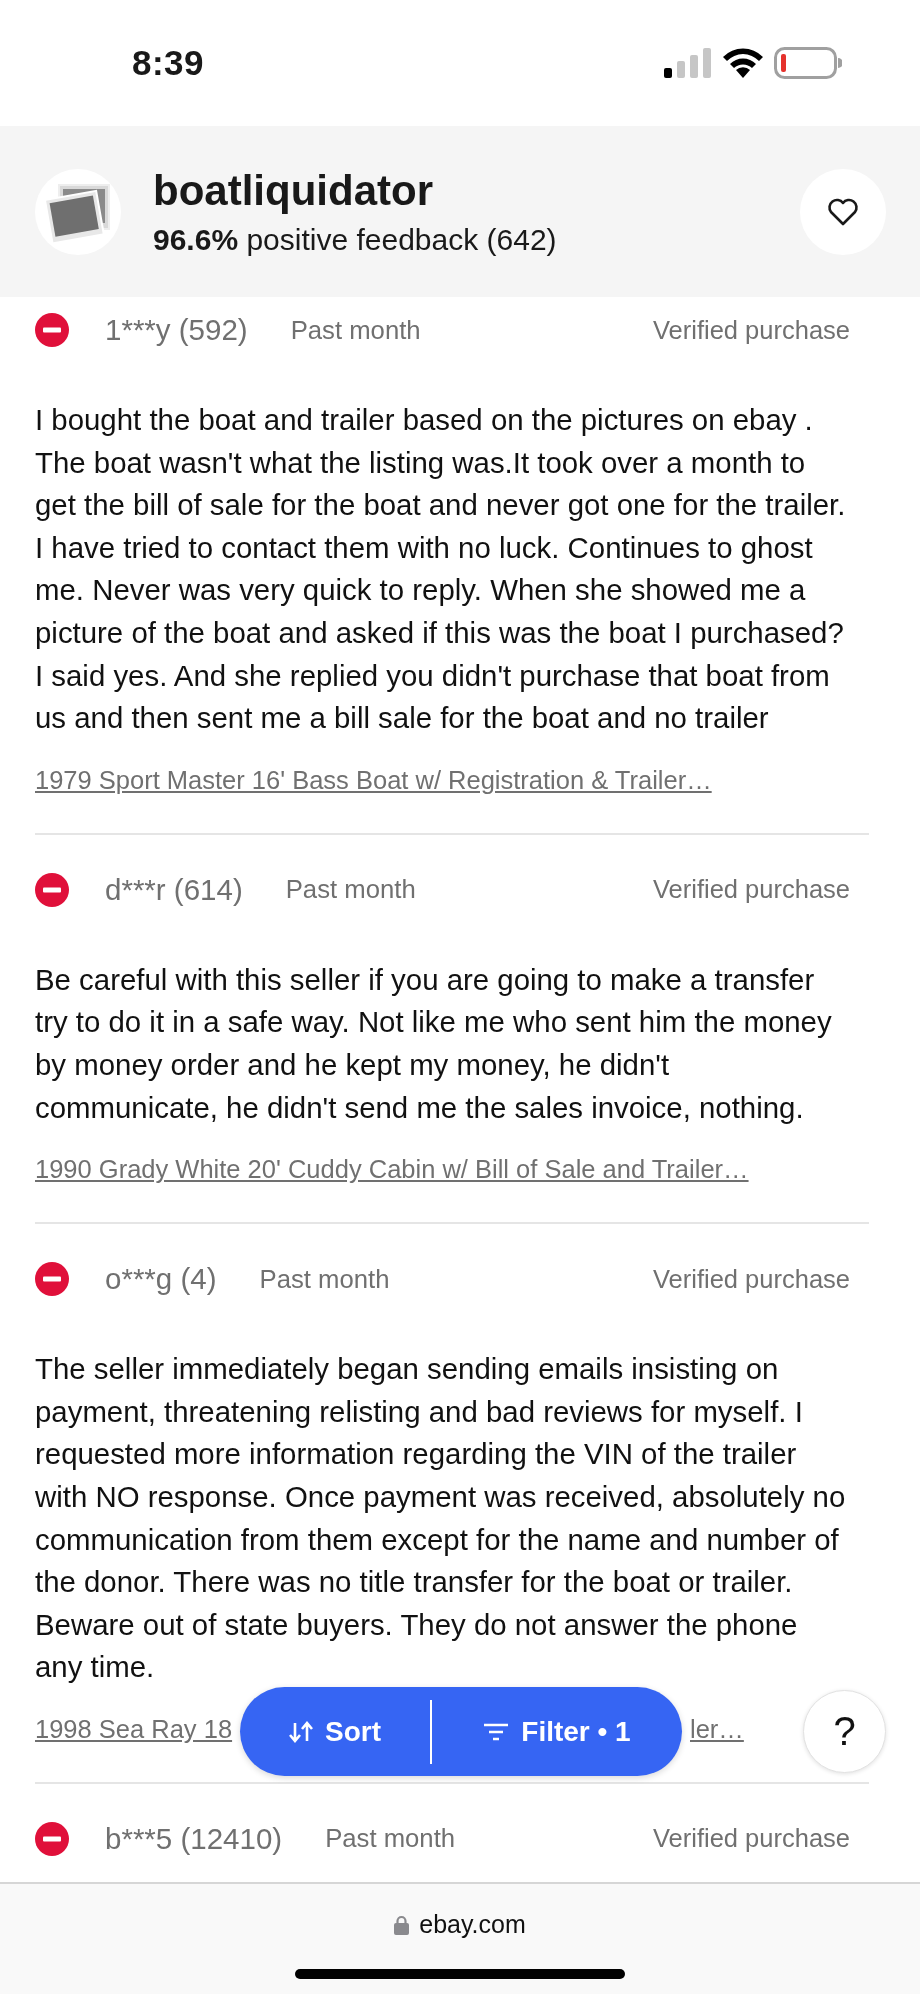 This screenshot has width=920, height=1994. What do you see at coordinates (441, 569) in the screenshot?
I see `review-text: I bought the boat and trailer based on the pictures on ebay . The boat wasn't what the listing was.It took over a month to get the bill of sale for the boat and never got one for the trailer. I have tried to contact them with no luck. Continues to ghost me. Never was very quick to reply. When she showed me a picture of the boat and asked if this was the boat I purchased? I said yes. And she replied you didn't purchase that boat from us and then sent me a bill sale for the boat and no trailer` at bounding box center [441, 569].